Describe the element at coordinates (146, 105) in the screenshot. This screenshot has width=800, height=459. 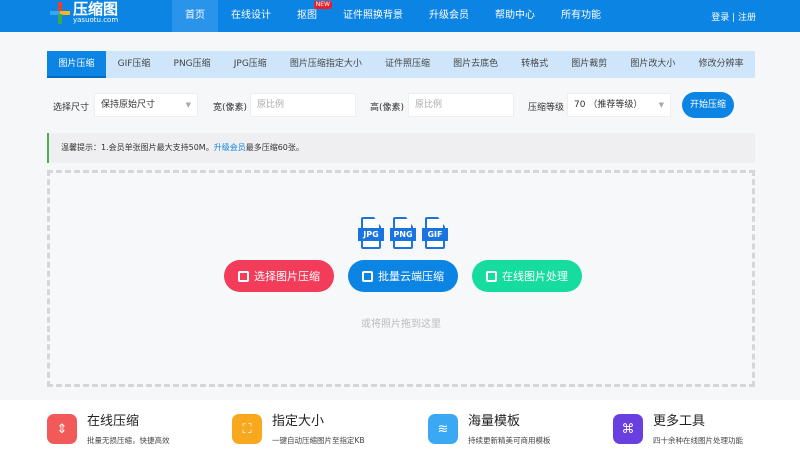
I see `size-select: 保持原始尺寸 ▼` at that location.